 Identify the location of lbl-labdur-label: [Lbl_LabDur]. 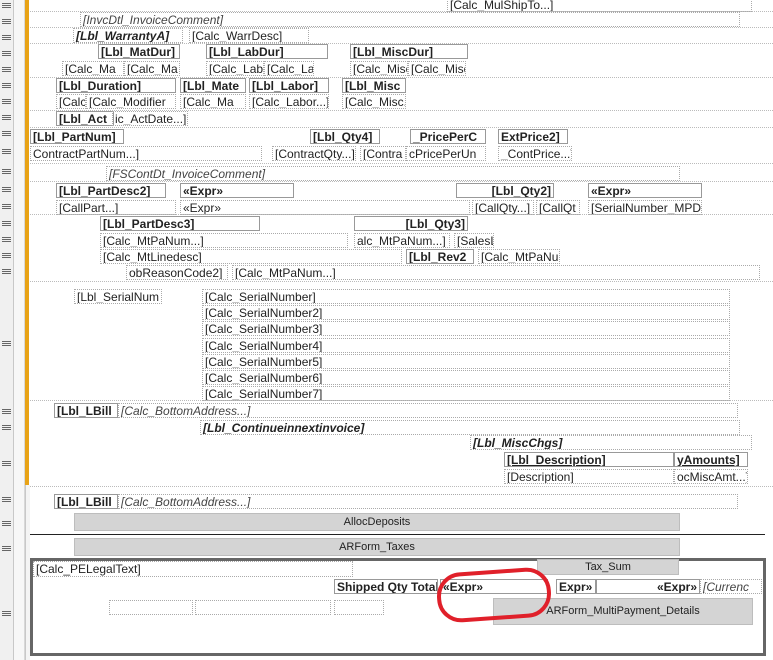
(267, 51).